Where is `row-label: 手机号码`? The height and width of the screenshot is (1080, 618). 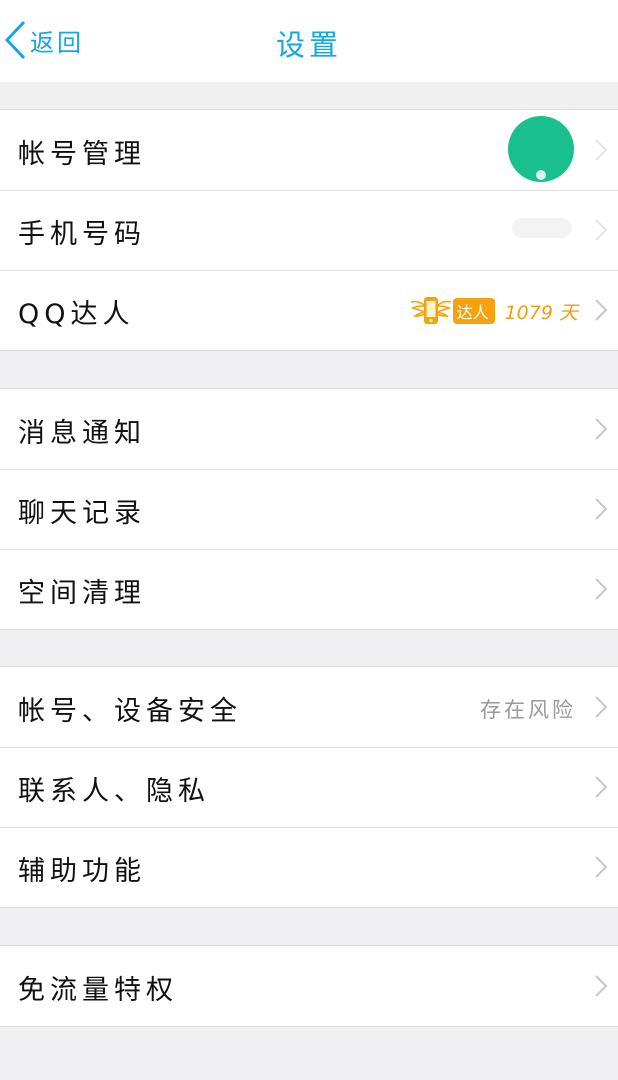 row-label: 手机号码 is located at coordinates (82, 234).